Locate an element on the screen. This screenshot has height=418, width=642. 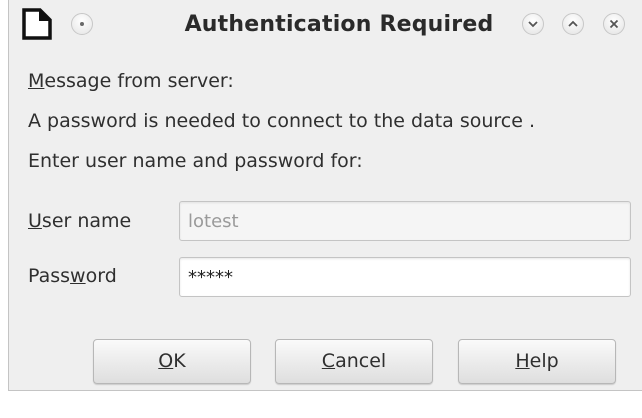
message-heading: Message from server: is located at coordinates (131, 81).